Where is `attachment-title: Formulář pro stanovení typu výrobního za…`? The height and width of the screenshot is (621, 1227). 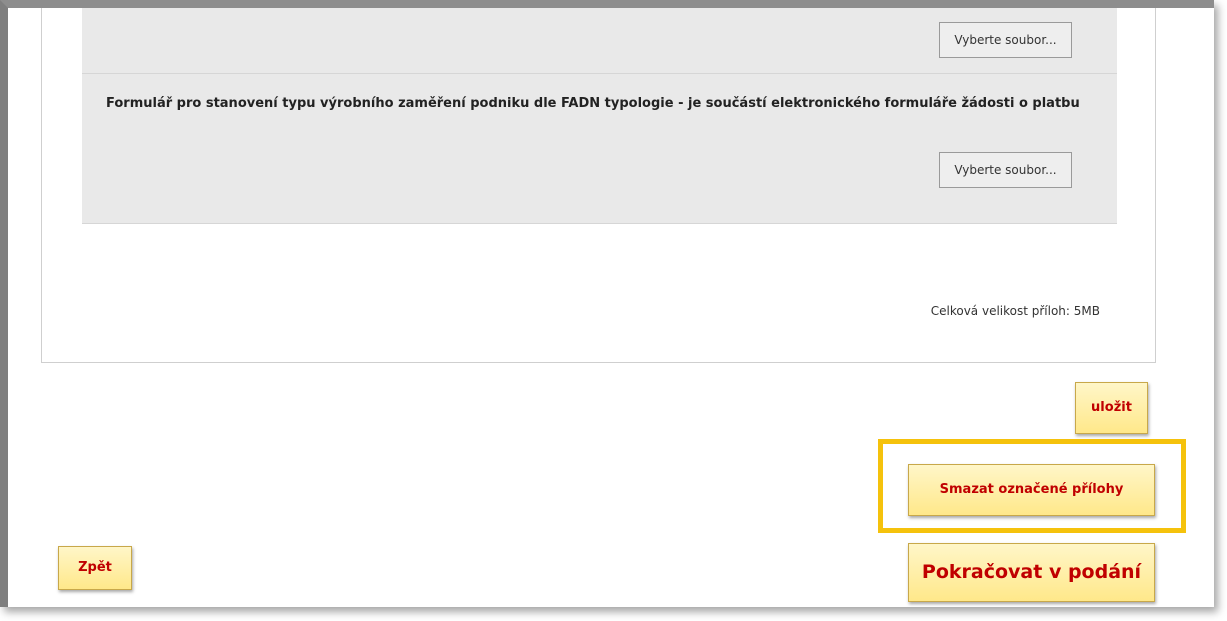 attachment-title: Formulář pro stanovení typu výrobního za… is located at coordinates (593, 103).